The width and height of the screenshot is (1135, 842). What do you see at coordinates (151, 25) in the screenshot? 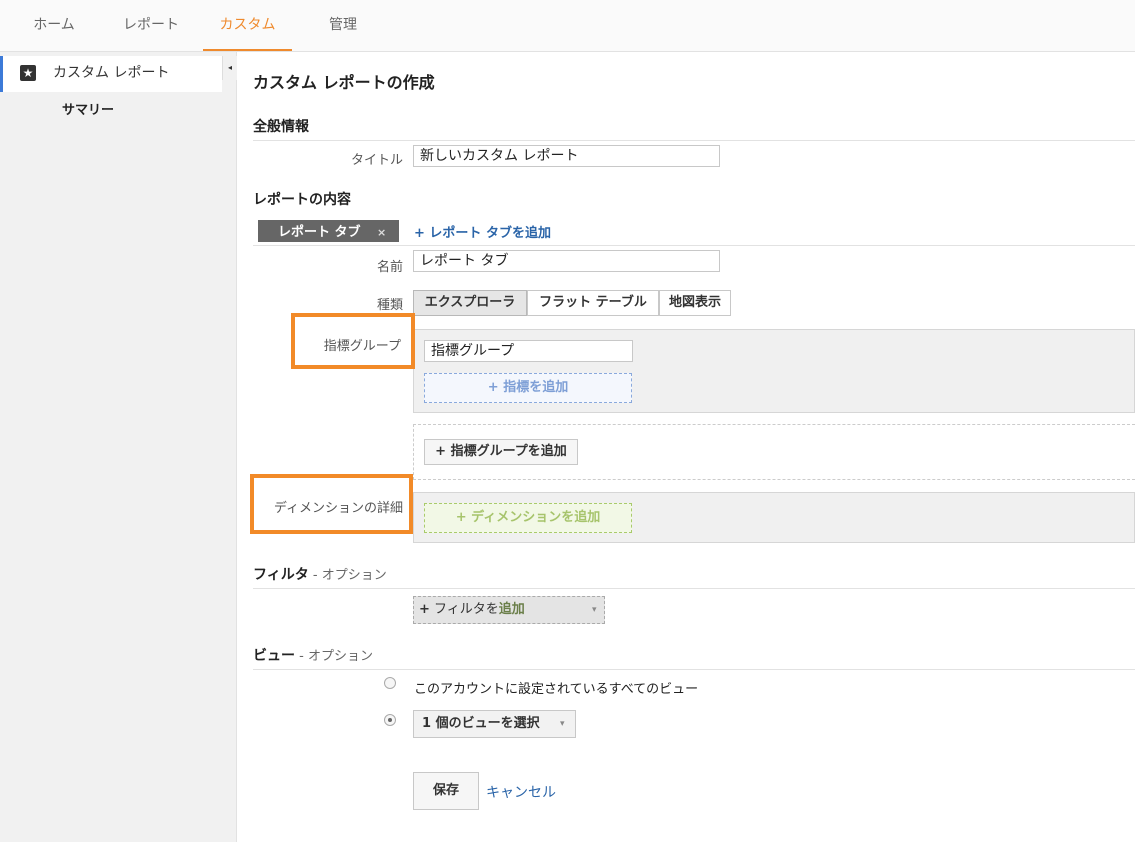
I see `tab-reports: レポート` at bounding box center [151, 25].